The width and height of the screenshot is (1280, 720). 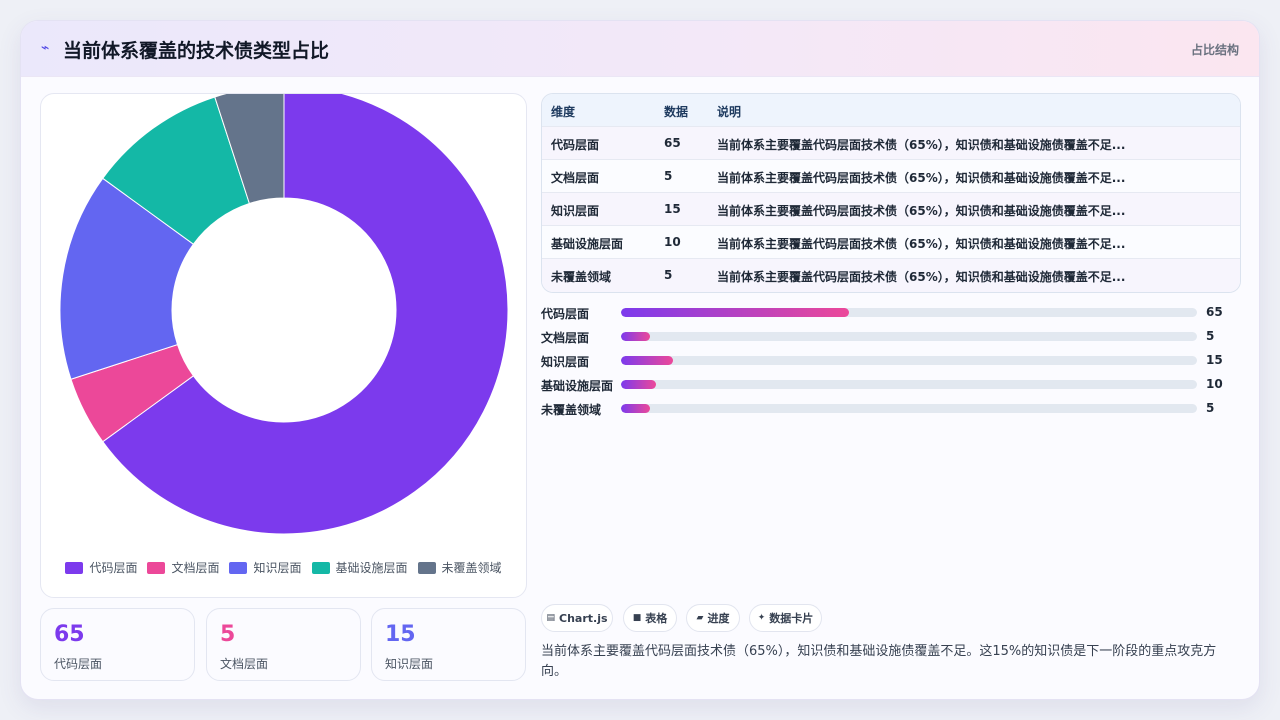 What do you see at coordinates (672, 209) in the screenshot?
I see `table-cell: 15` at bounding box center [672, 209].